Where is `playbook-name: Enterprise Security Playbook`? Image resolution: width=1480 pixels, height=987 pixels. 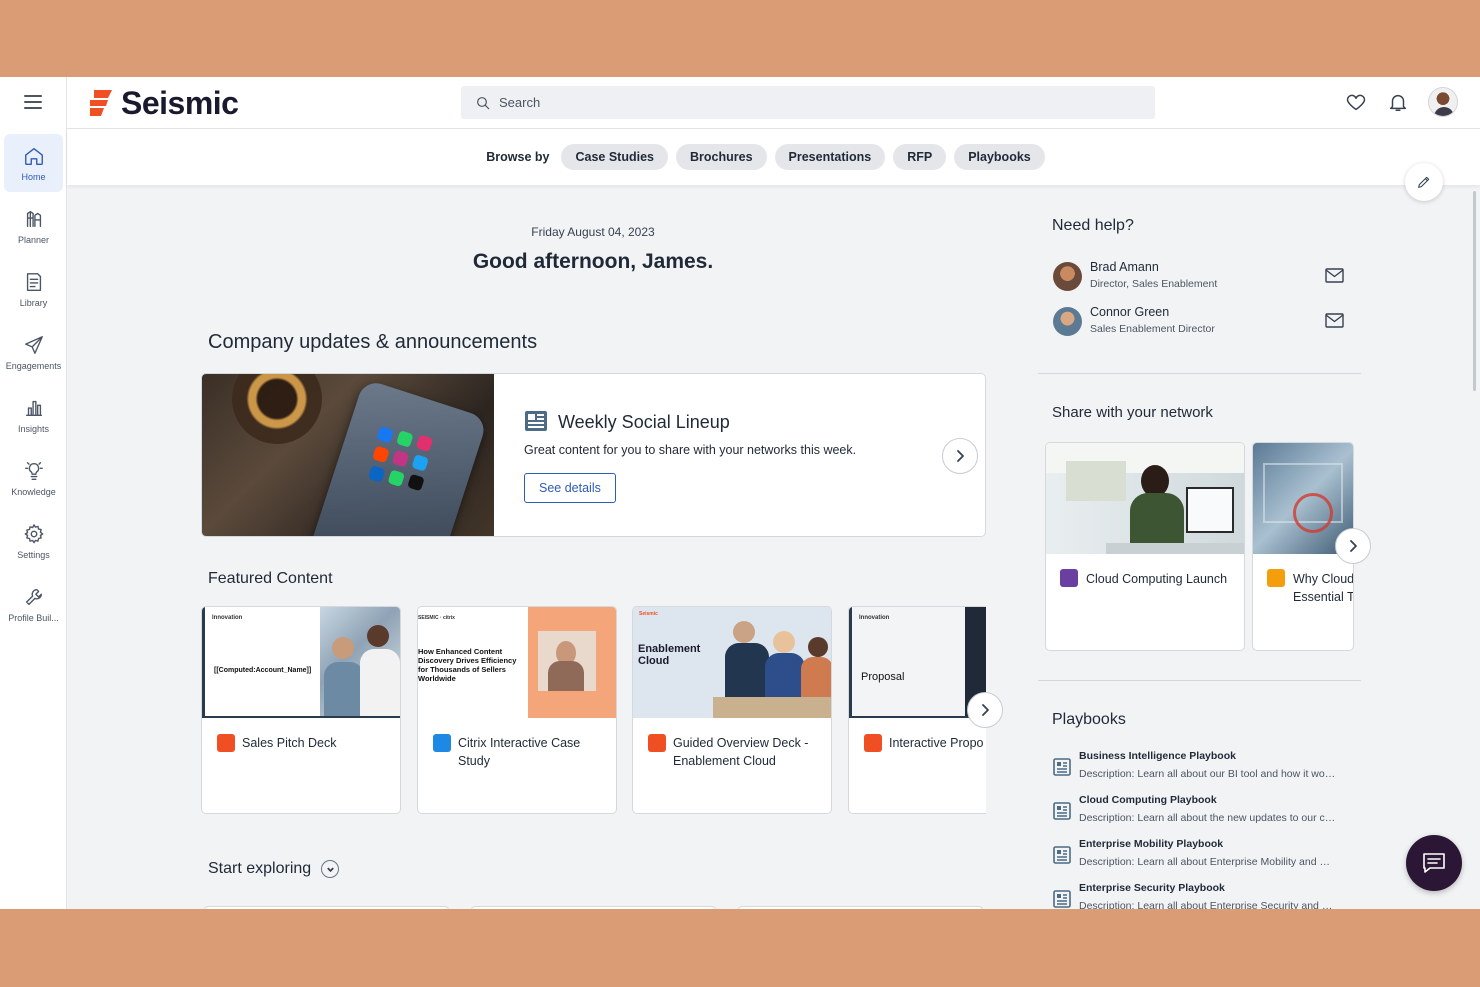
playbook-name: Enterprise Security Playbook is located at coordinates (1152, 888).